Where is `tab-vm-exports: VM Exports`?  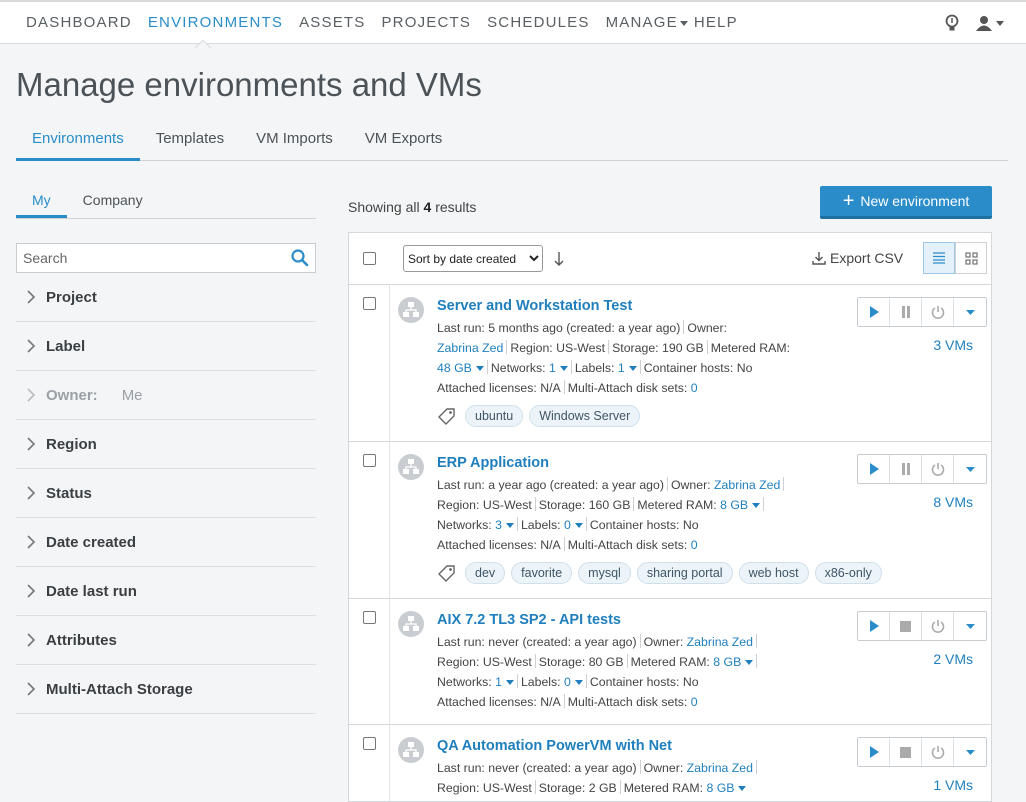 tab-vm-exports: VM Exports is located at coordinates (404, 142).